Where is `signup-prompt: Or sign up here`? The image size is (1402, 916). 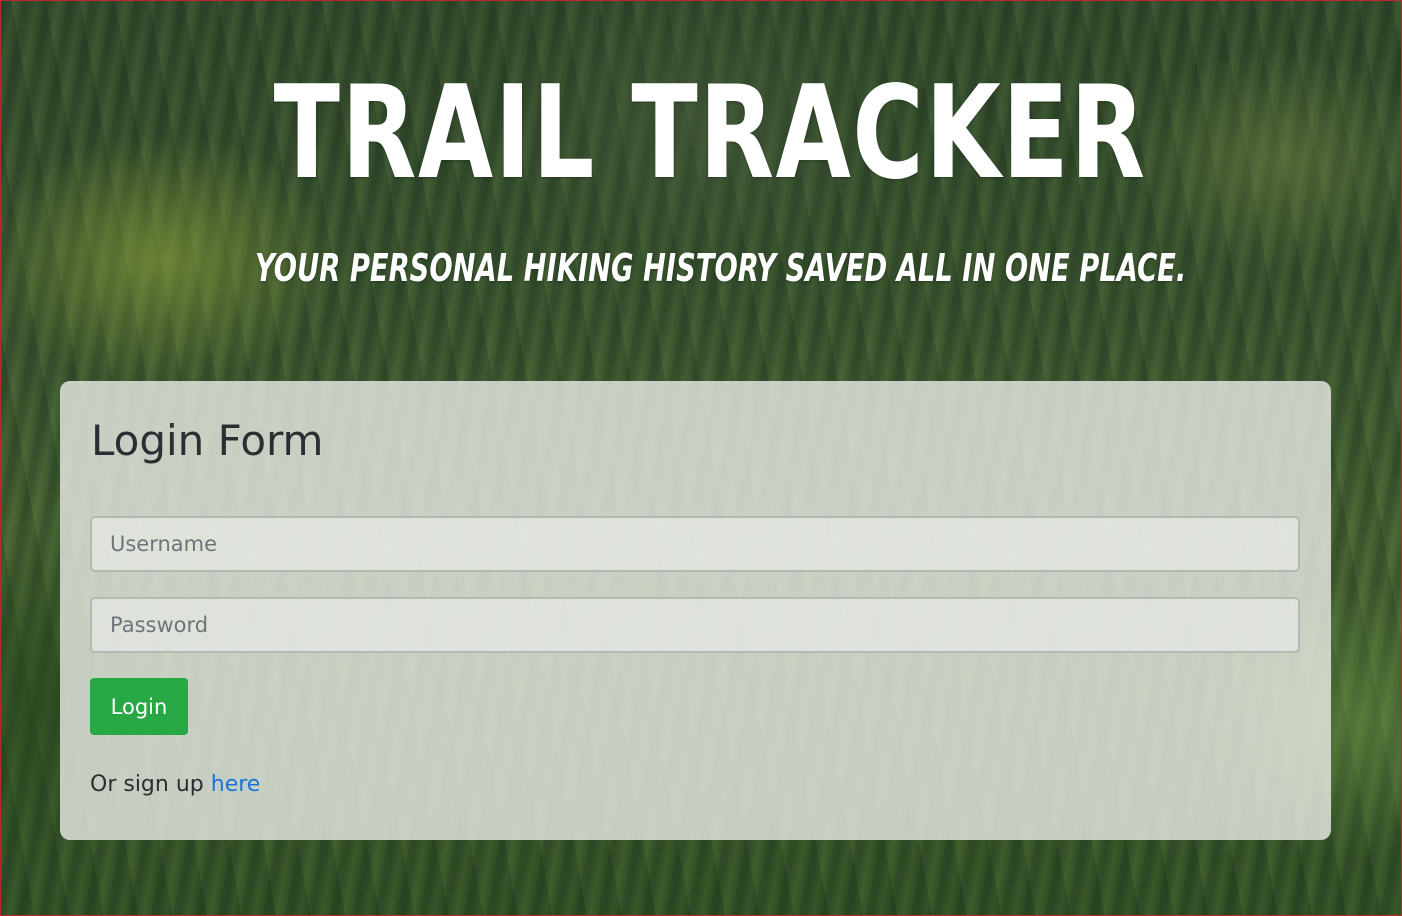
signup-prompt: Or sign up here is located at coordinates (175, 785).